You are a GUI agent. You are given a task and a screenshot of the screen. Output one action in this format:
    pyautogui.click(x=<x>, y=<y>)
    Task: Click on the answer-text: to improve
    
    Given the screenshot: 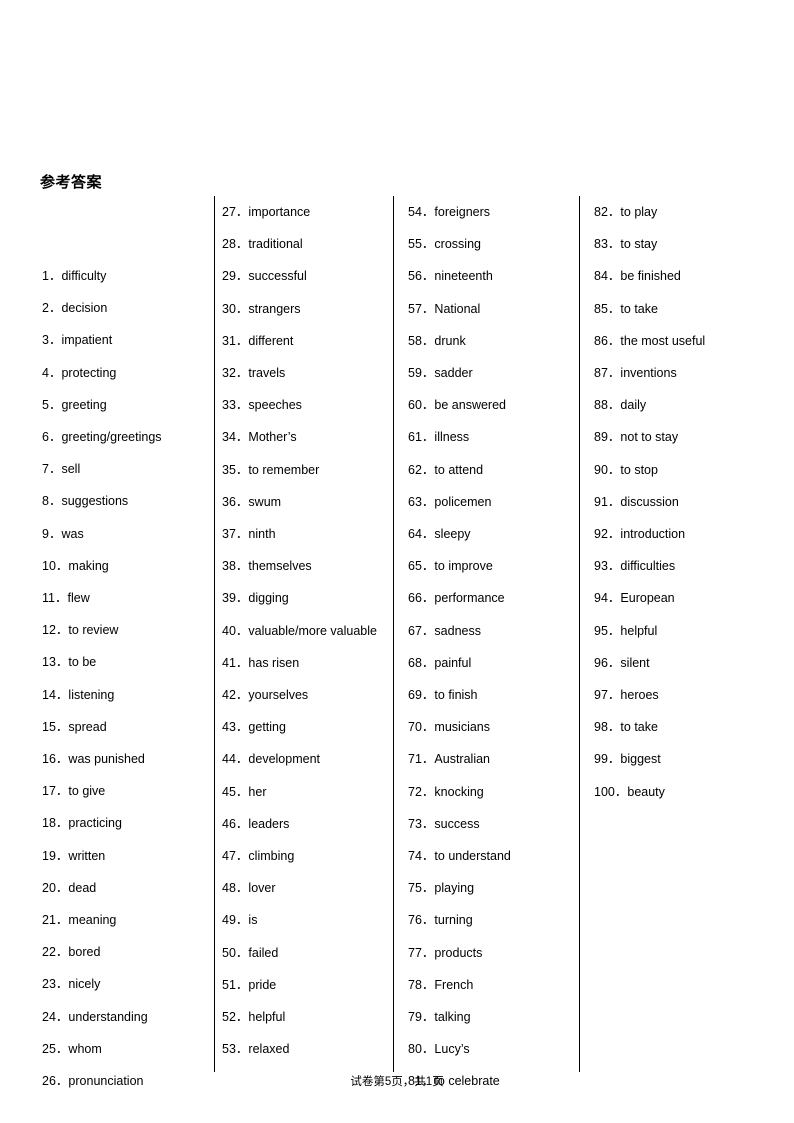 What is the action you would take?
    pyautogui.click(x=463, y=566)
    